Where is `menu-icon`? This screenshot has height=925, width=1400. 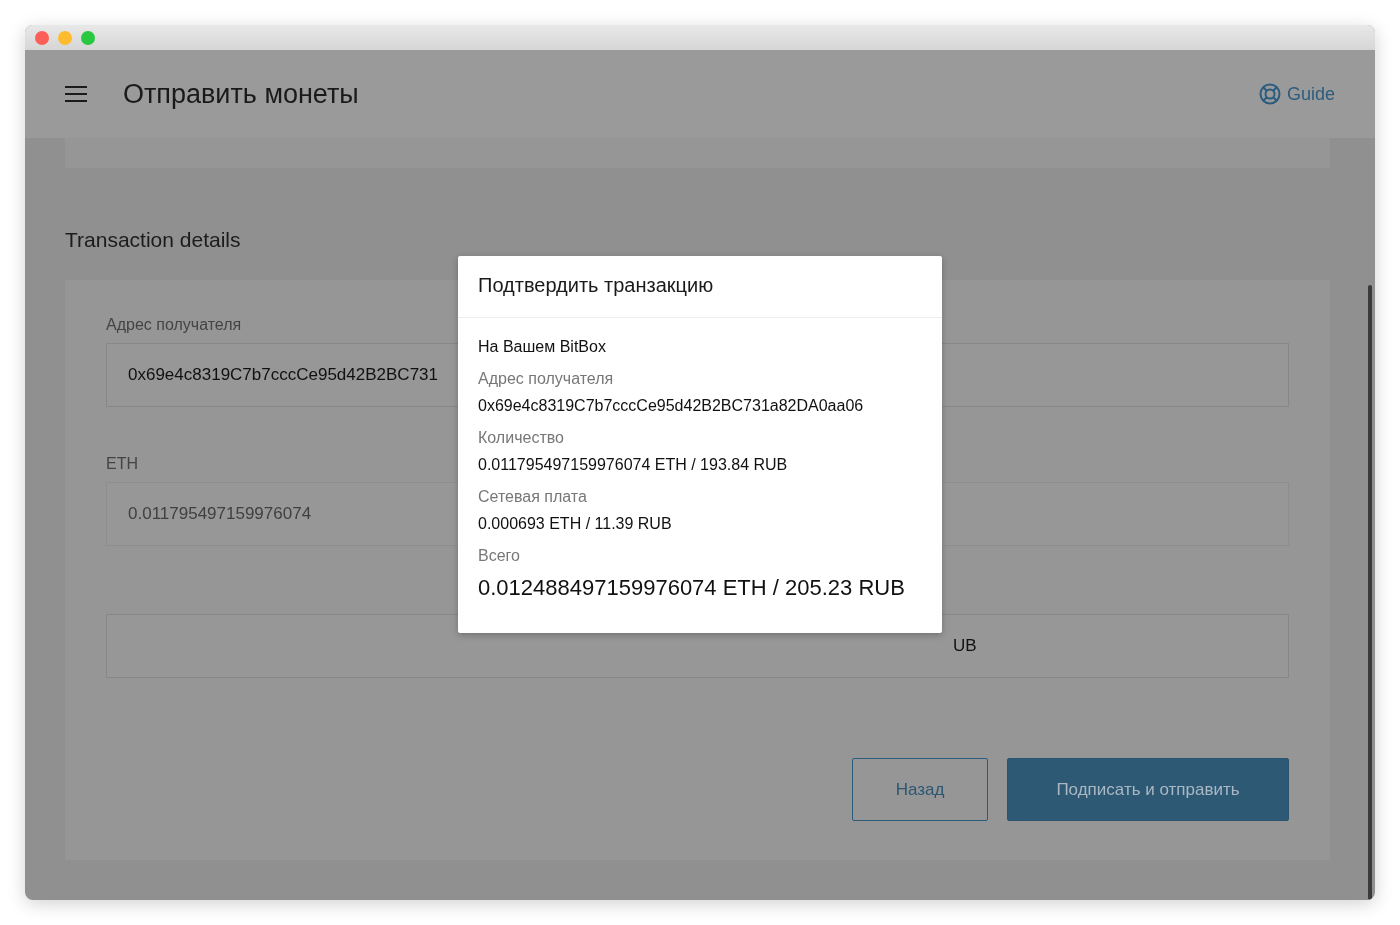
menu-icon is located at coordinates (76, 94).